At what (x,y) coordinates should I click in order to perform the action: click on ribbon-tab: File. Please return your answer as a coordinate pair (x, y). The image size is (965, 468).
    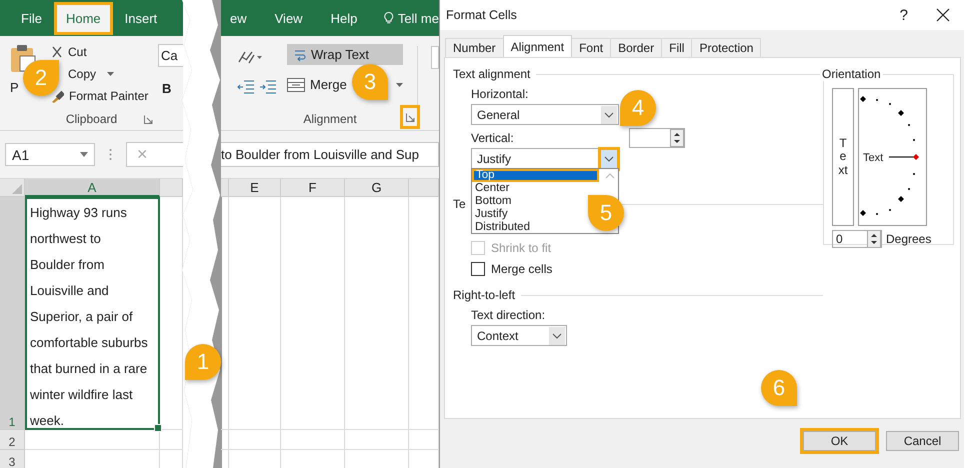
    Looking at the image, I should click on (31, 18).